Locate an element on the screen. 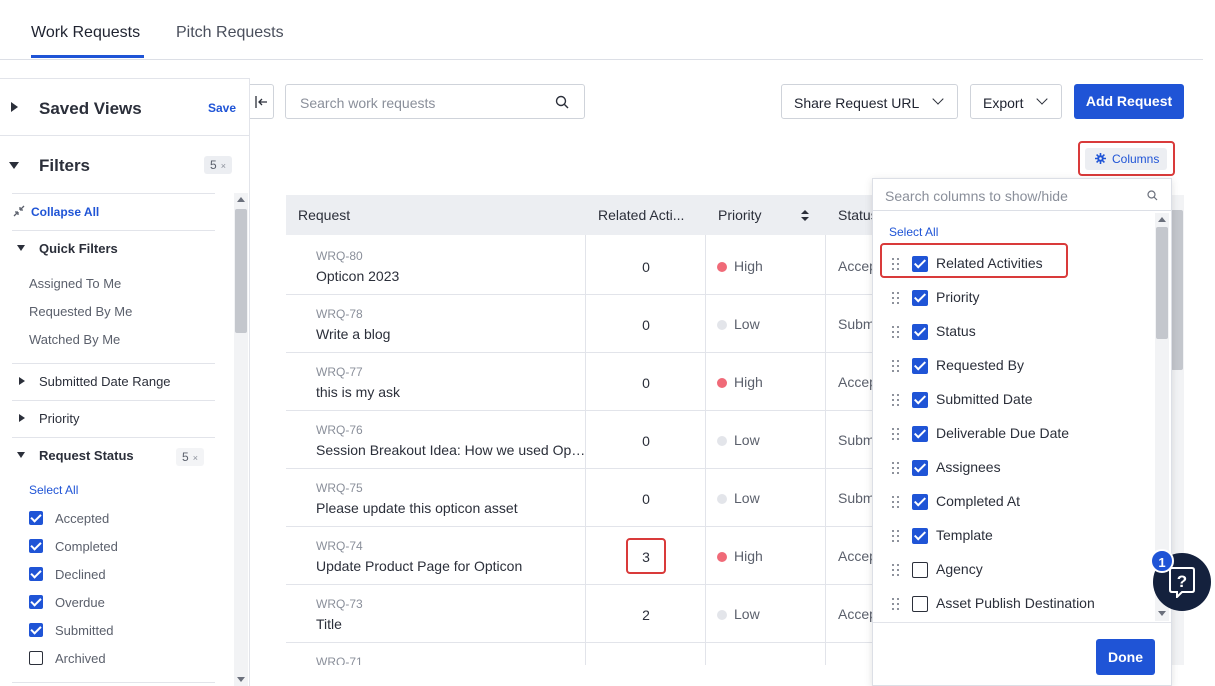 The image size is (1215, 686). request-title: Write a blog is located at coordinates (451, 334).